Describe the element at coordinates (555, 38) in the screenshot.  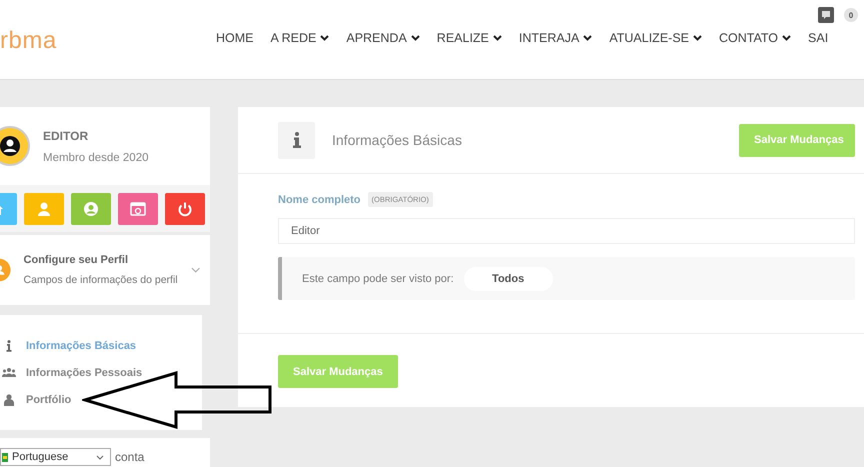
I see `nav-link: INTERAJA` at that location.